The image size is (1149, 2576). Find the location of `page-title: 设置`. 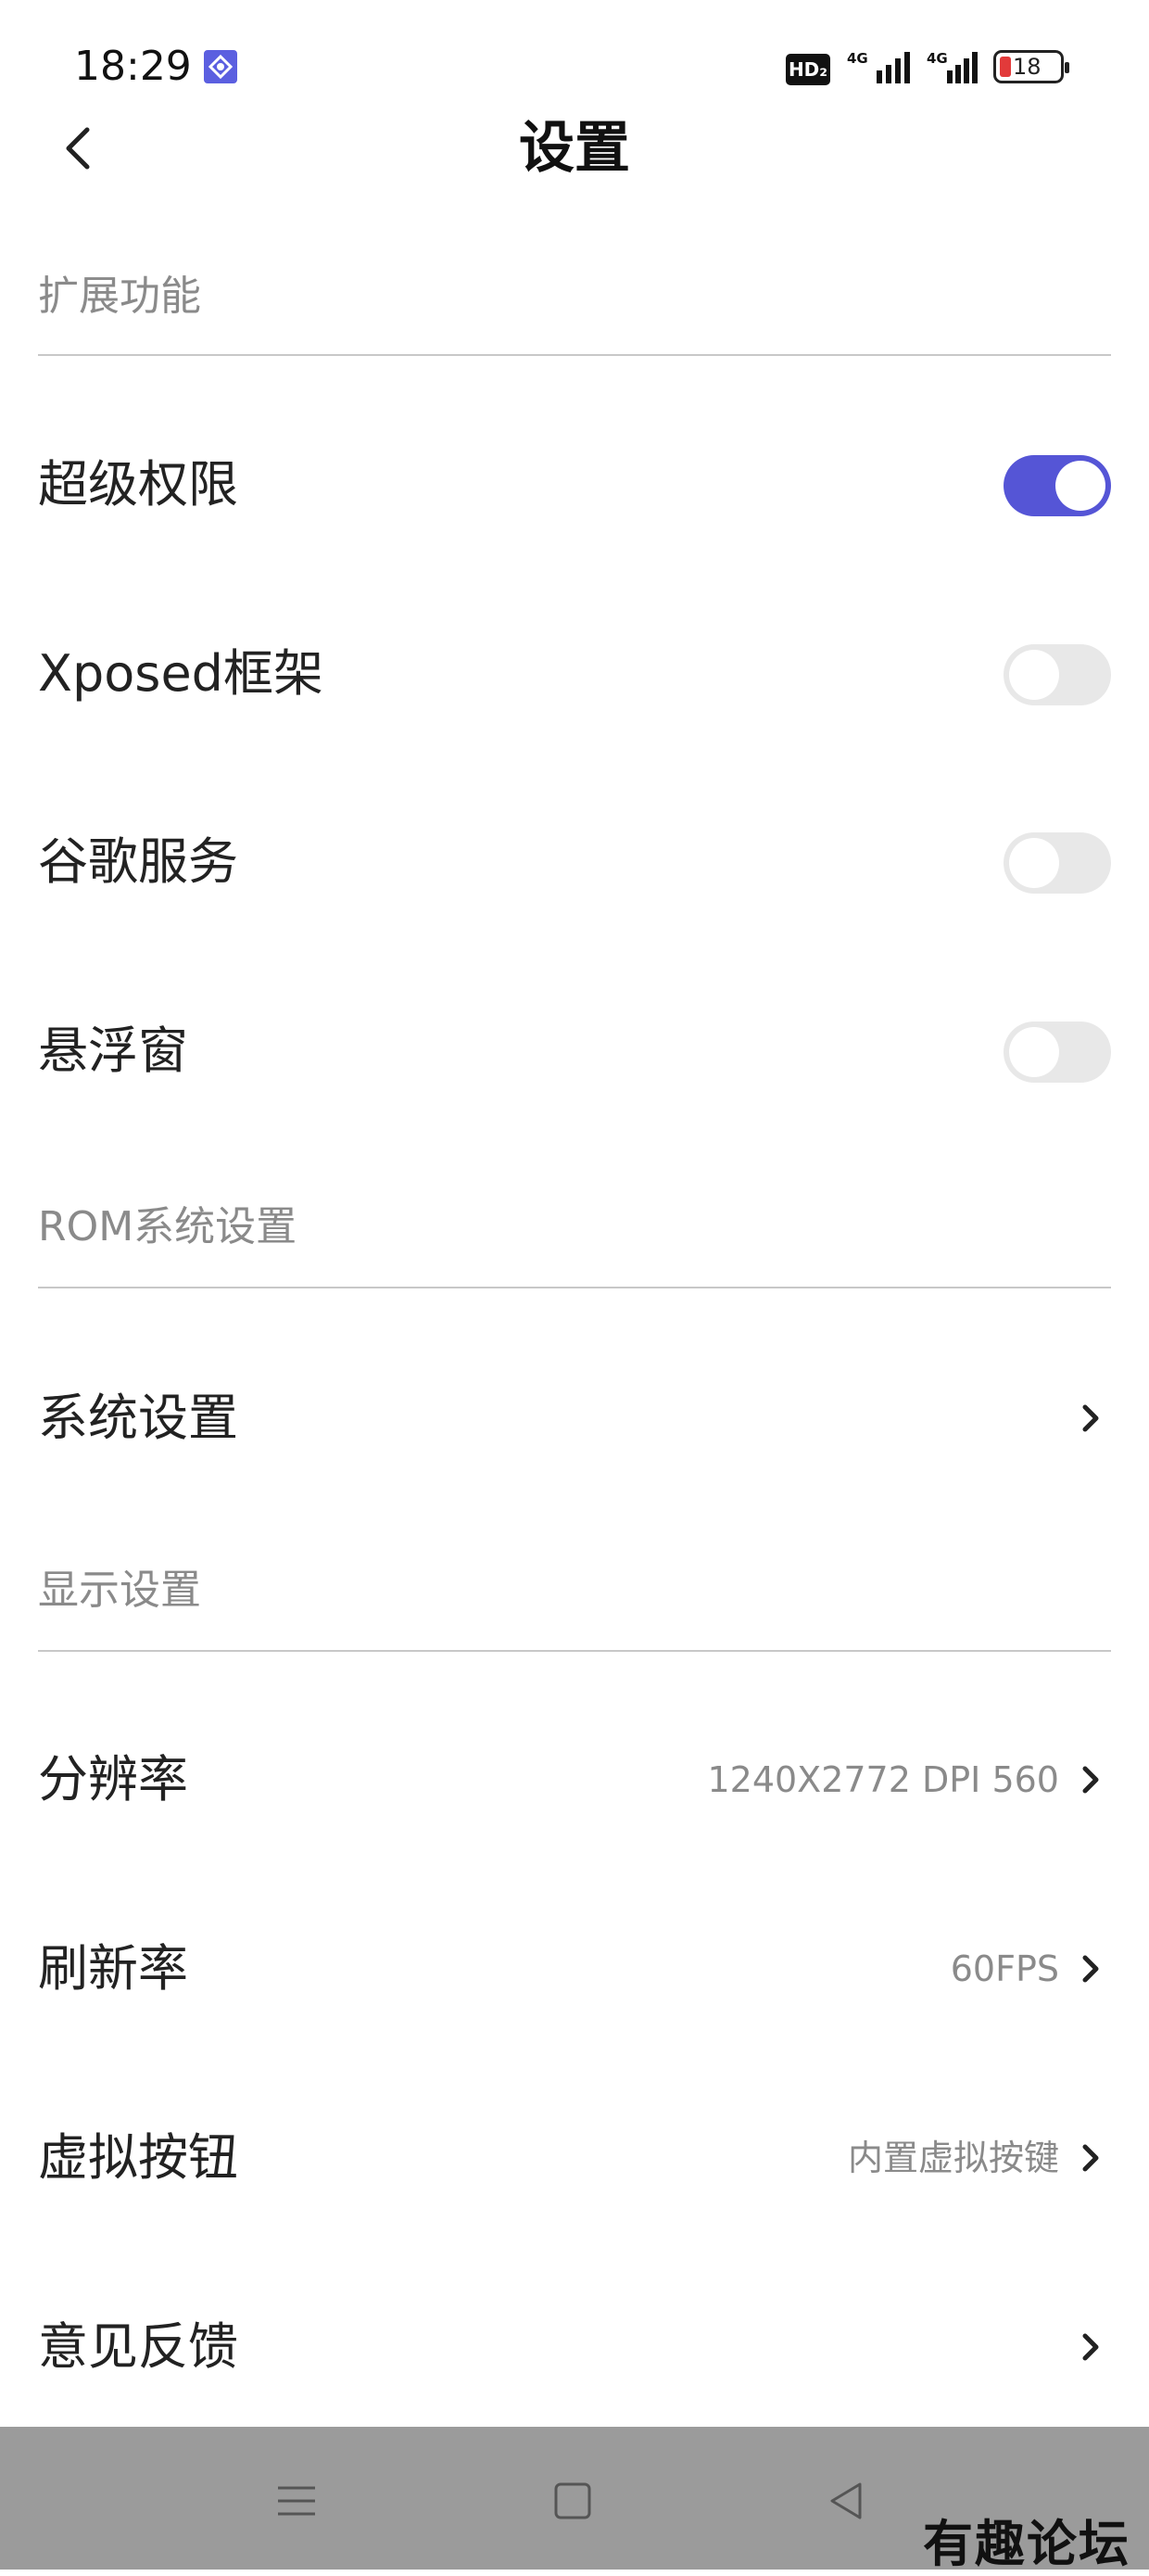

page-title: 设置 is located at coordinates (574, 148).